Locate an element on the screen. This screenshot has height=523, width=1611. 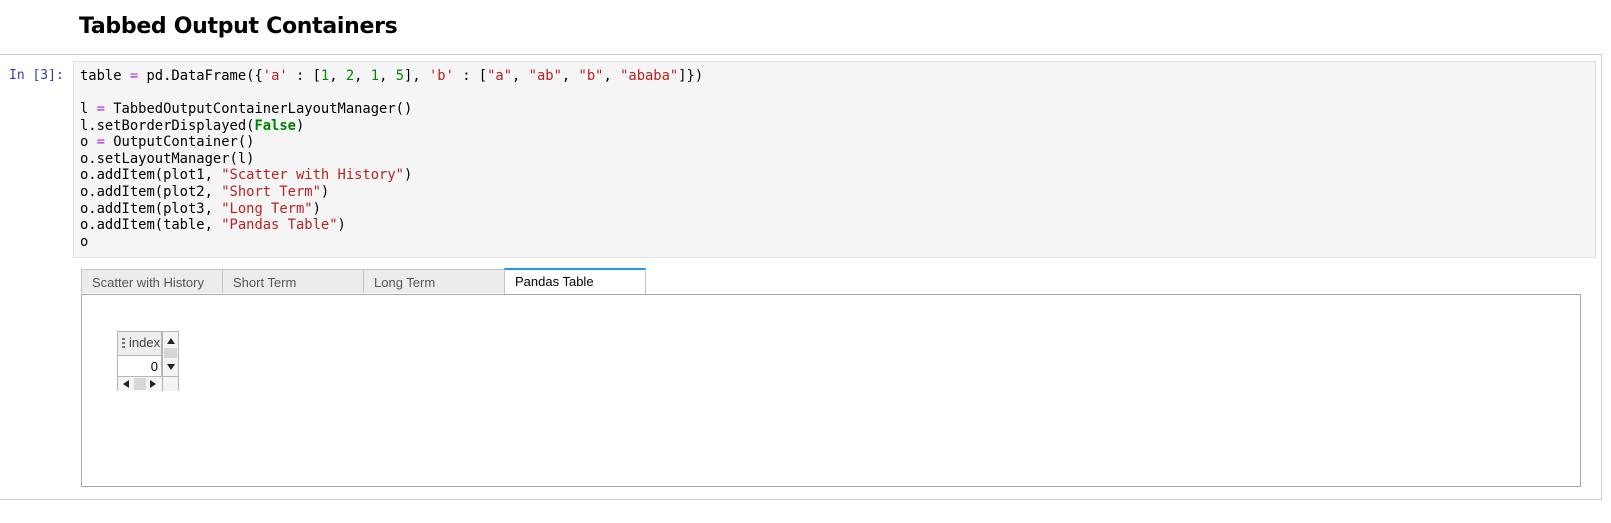
code-line-10-text: o.addItem(table, "Pandas Table") is located at coordinates (213, 225).